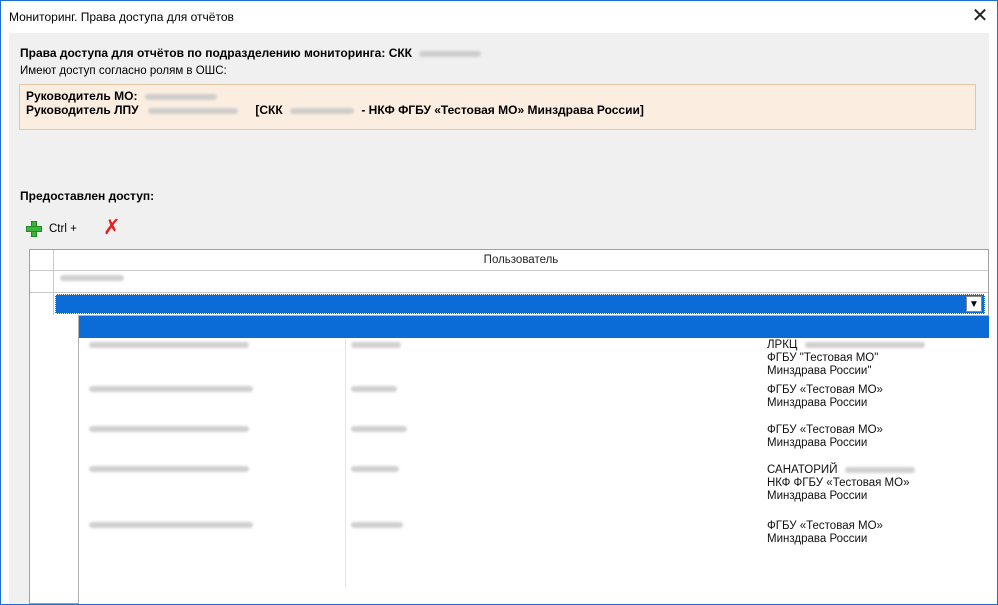 This screenshot has width=998, height=605. I want to click on org-text: ЛРКЦ, so click(782, 345).